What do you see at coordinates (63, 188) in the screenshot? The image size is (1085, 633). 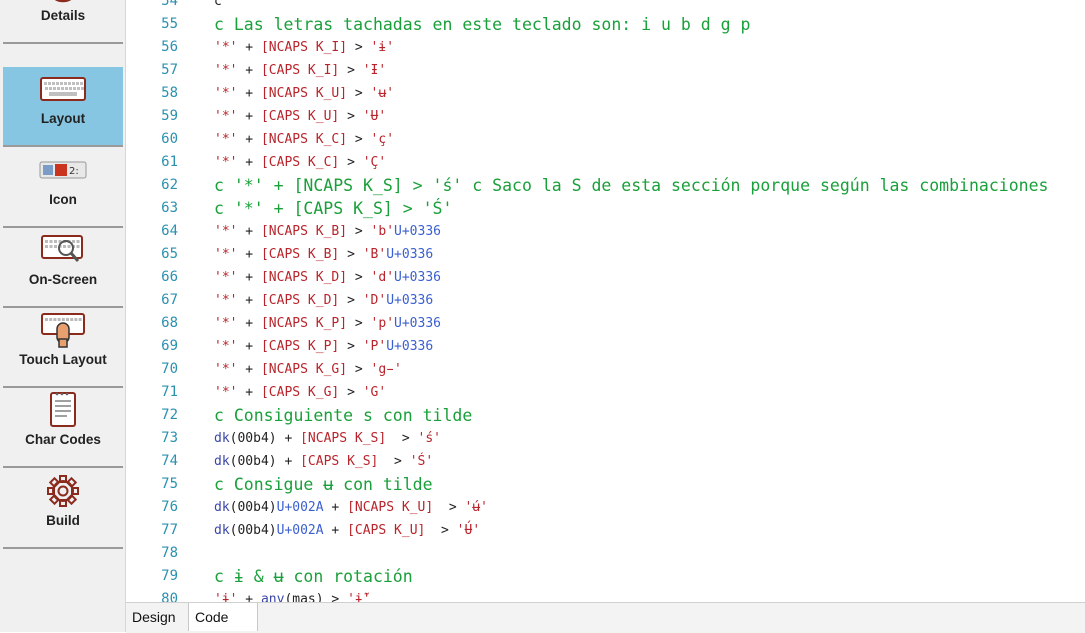 I see `sidebar-item-icon: 2: Icon` at bounding box center [63, 188].